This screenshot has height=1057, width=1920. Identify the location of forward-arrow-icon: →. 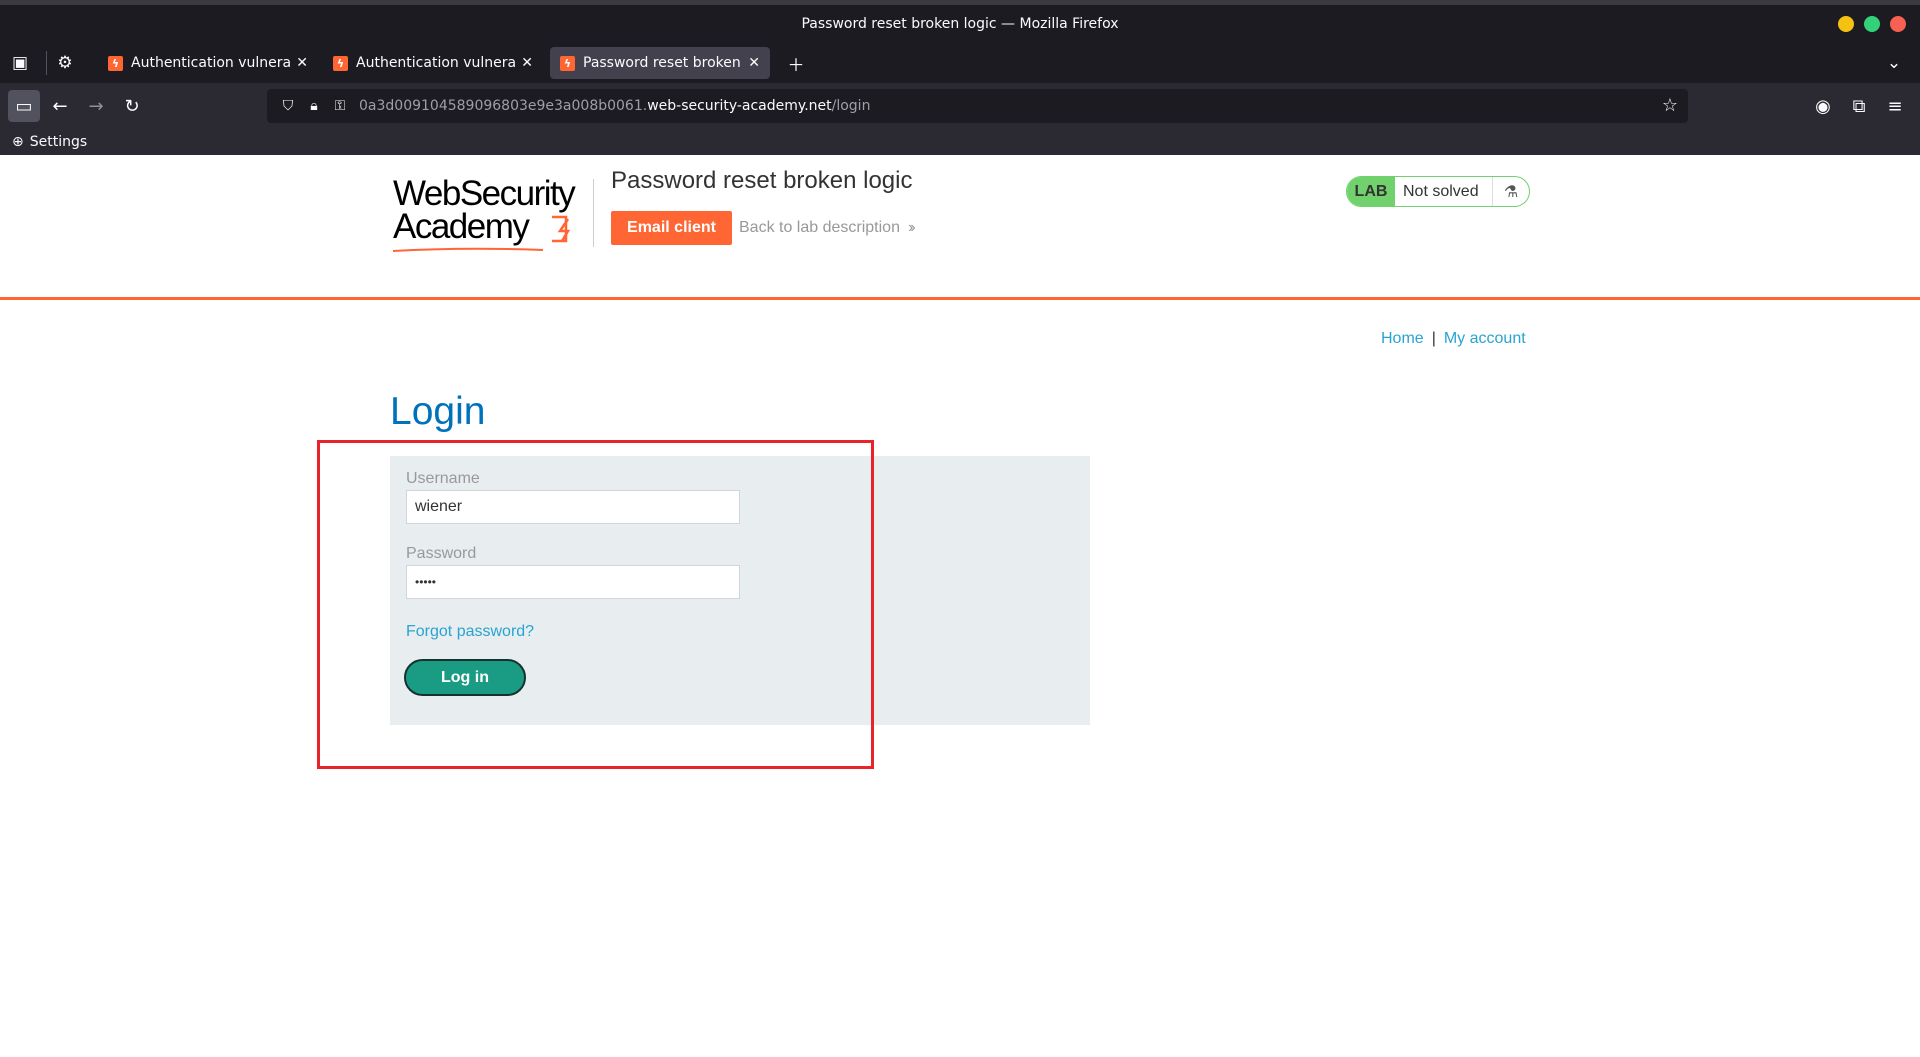
(96, 106).